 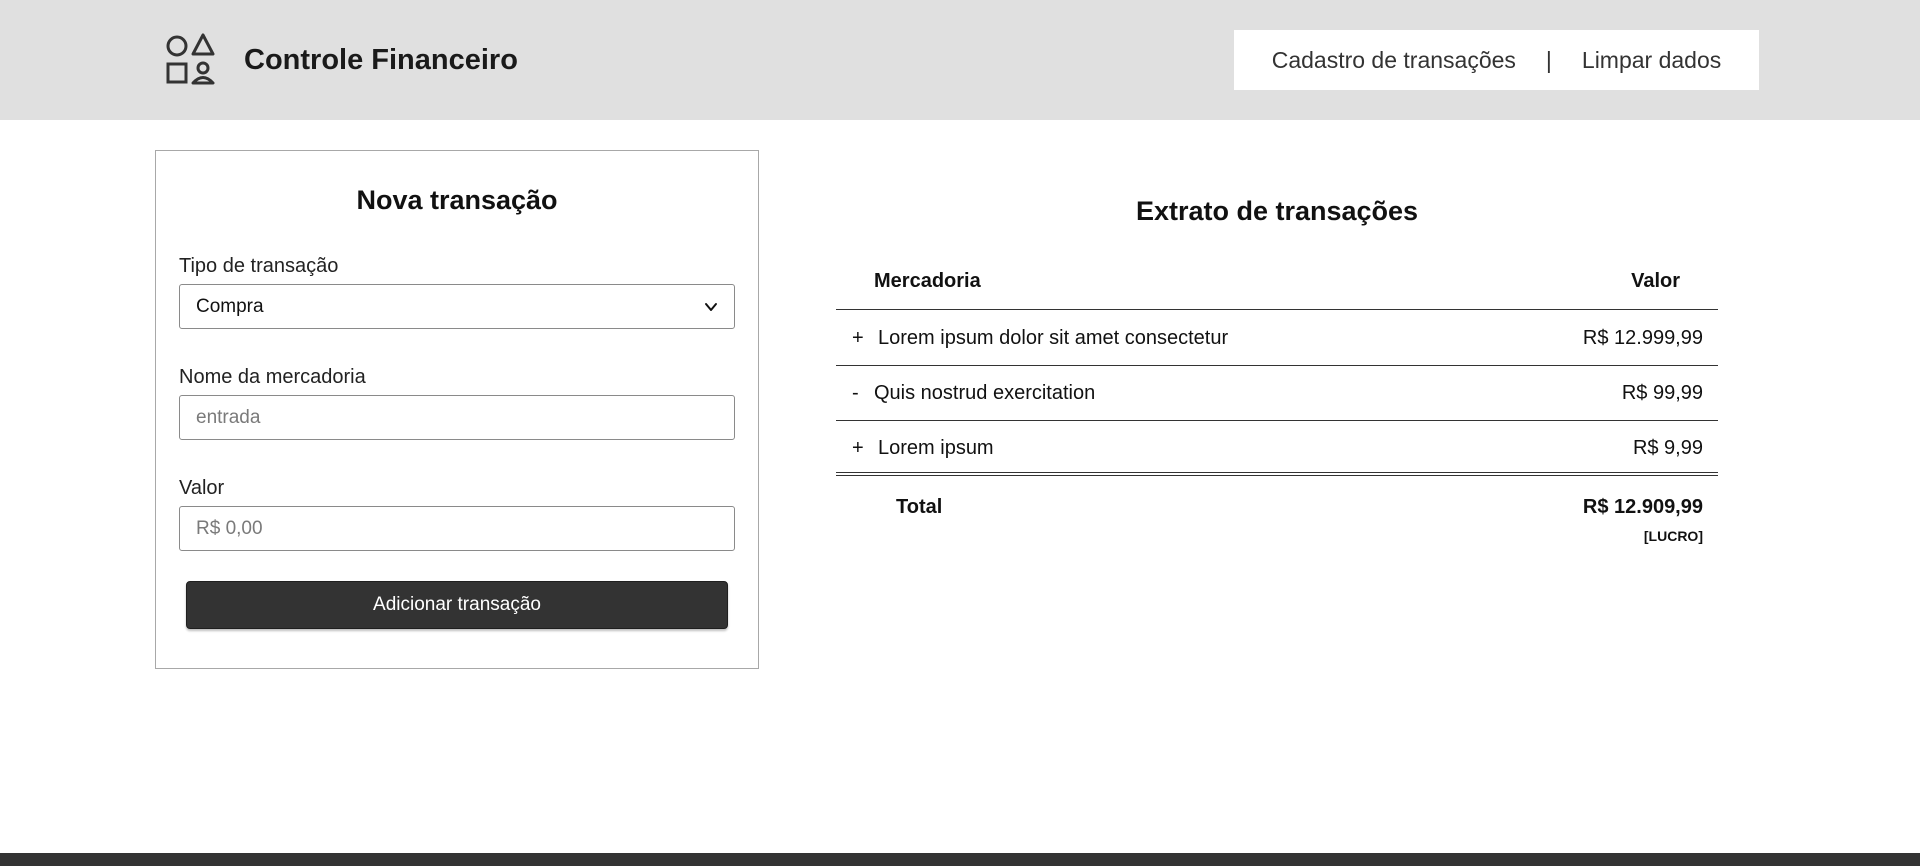 What do you see at coordinates (1642, 338) in the screenshot?
I see `row-value: R$ 12.999,99` at bounding box center [1642, 338].